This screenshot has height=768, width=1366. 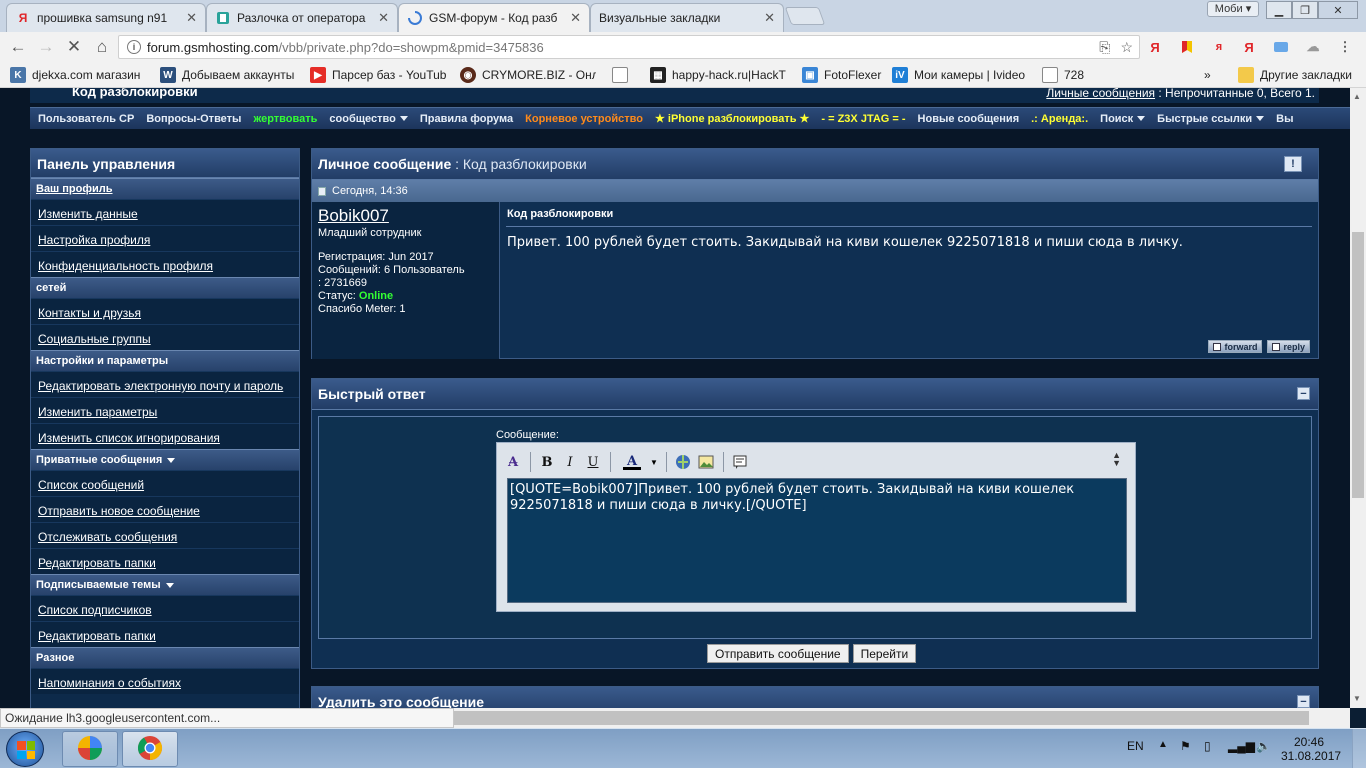 I want to click on remove-format-icon: A̶, so click(x=513, y=462).